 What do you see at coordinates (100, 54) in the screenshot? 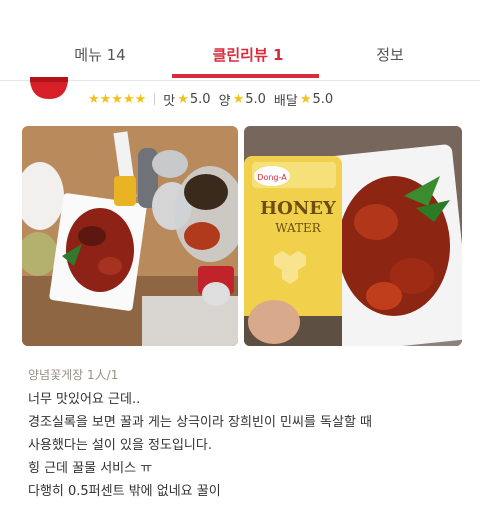
I see `tab-menu: 메뉴 14` at bounding box center [100, 54].